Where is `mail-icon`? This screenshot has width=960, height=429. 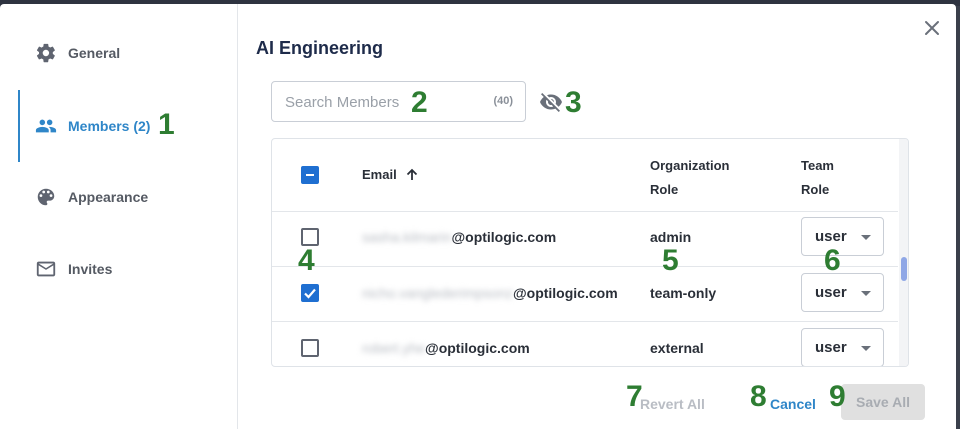 mail-icon is located at coordinates (46, 269).